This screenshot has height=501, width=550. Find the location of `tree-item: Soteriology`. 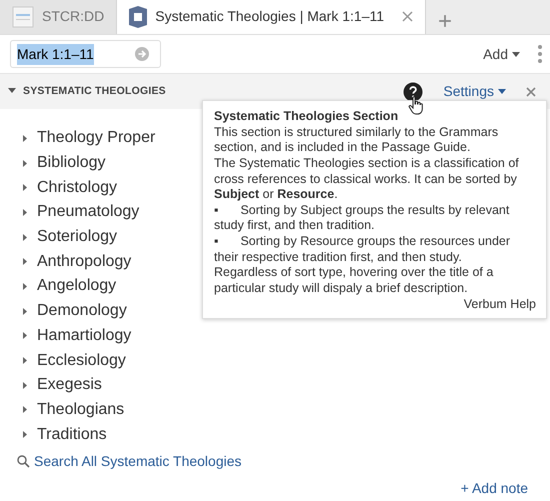

tree-item: Soteriology is located at coordinates (77, 237).